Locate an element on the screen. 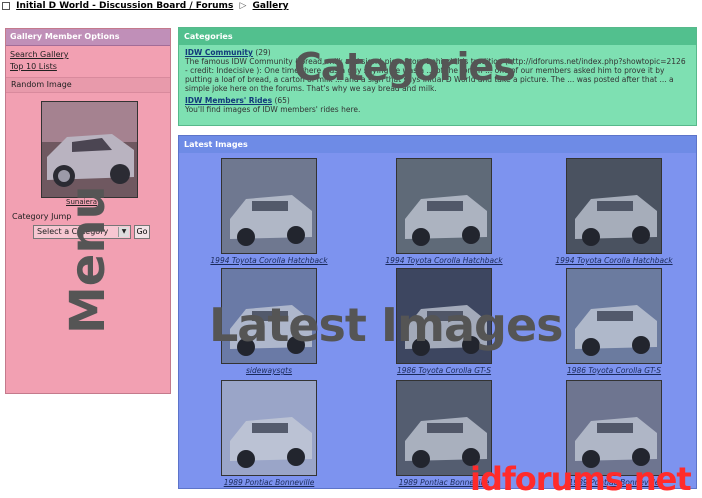 The image size is (702, 498). category-title-idw-community: IDW Community is located at coordinates (219, 52).